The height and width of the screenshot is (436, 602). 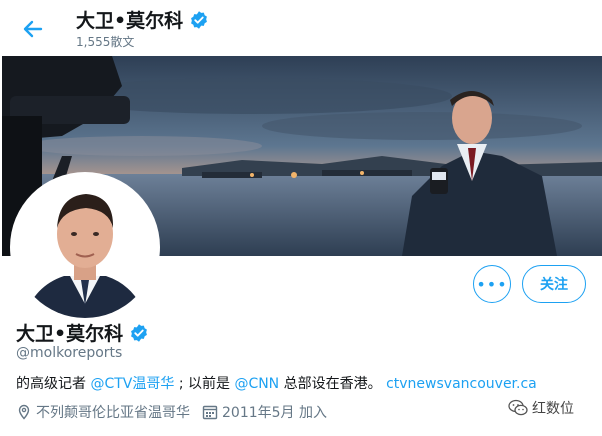 What do you see at coordinates (554, 284) in the screenshot?
I see `follow-button: 关注` at bounding box center [554, 284].